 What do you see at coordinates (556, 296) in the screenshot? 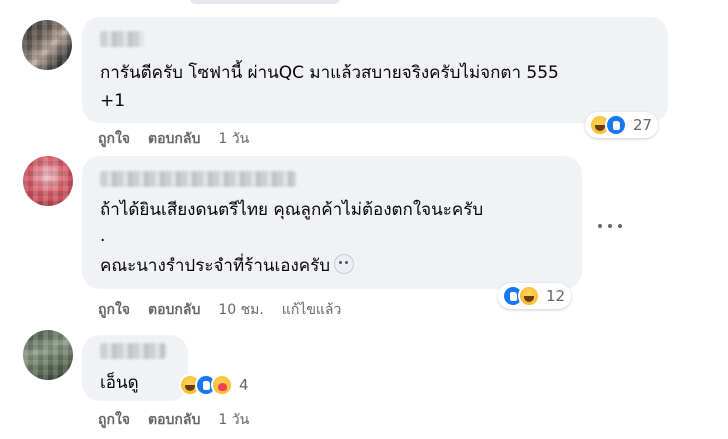
I see `reaction-count: 12` at bounding box center [556, 296].